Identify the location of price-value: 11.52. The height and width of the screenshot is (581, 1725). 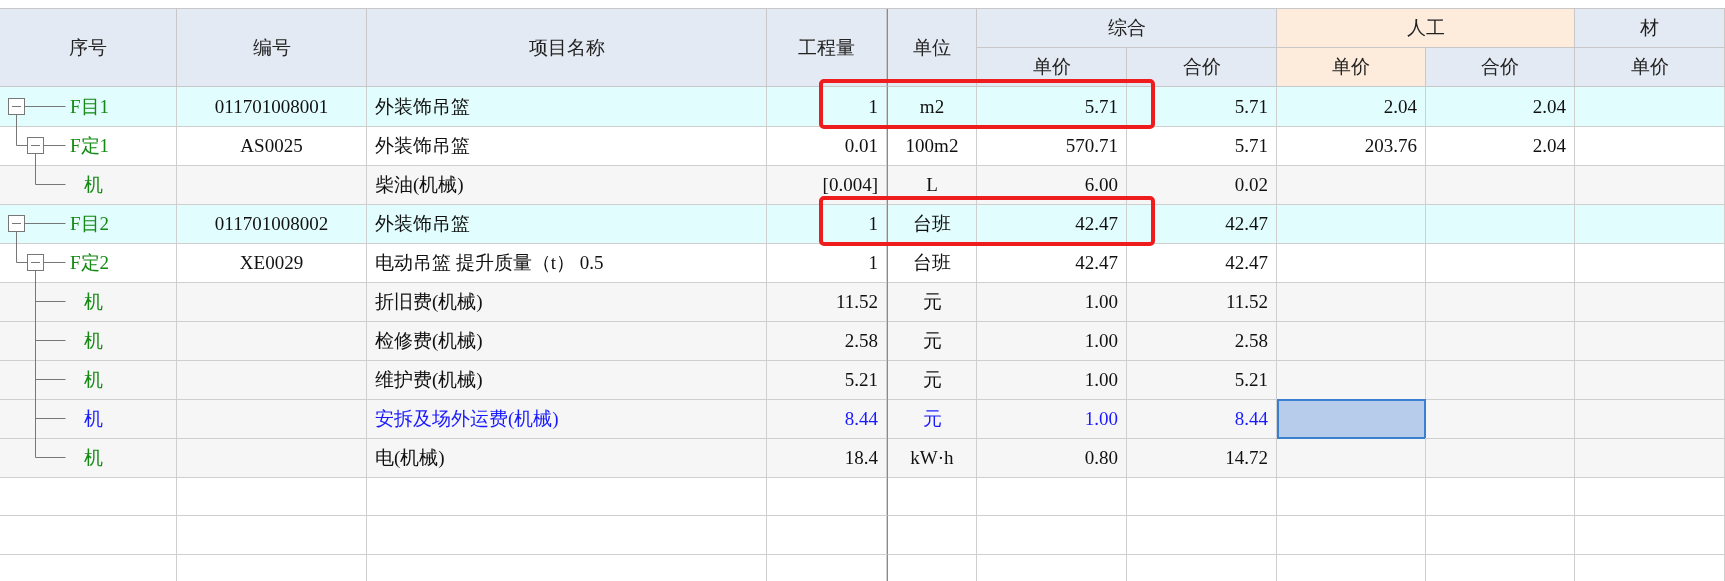
(1246, 301).